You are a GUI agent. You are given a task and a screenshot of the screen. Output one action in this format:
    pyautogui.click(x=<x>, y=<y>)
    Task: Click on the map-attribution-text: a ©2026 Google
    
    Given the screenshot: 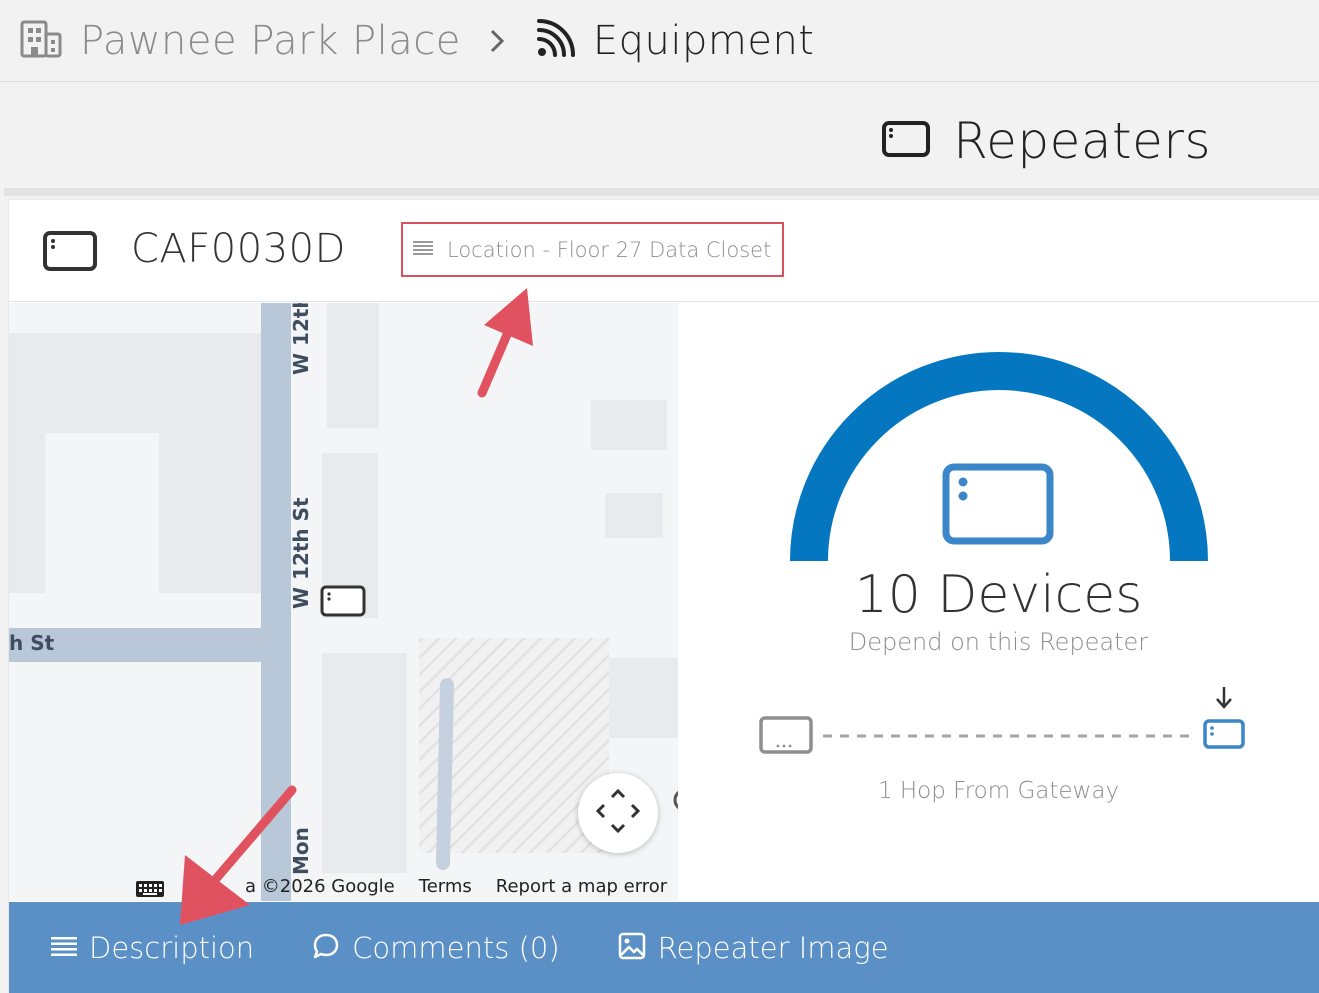 What is the action you would take?
    pyautogui.click(x=320, y=886)
    